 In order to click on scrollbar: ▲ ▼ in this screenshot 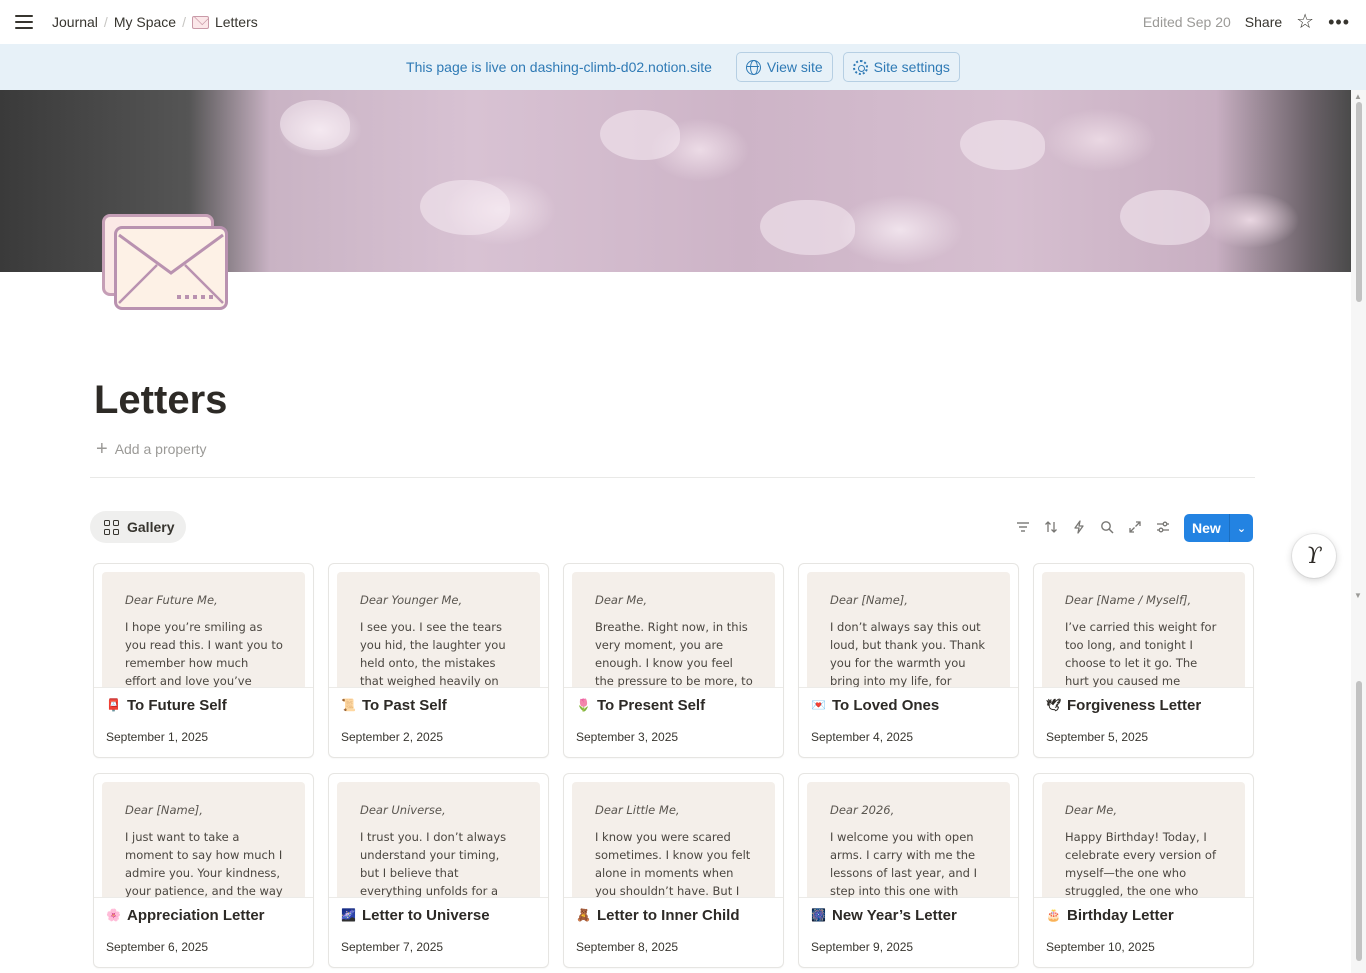, I will do `click(1358, 531)`.